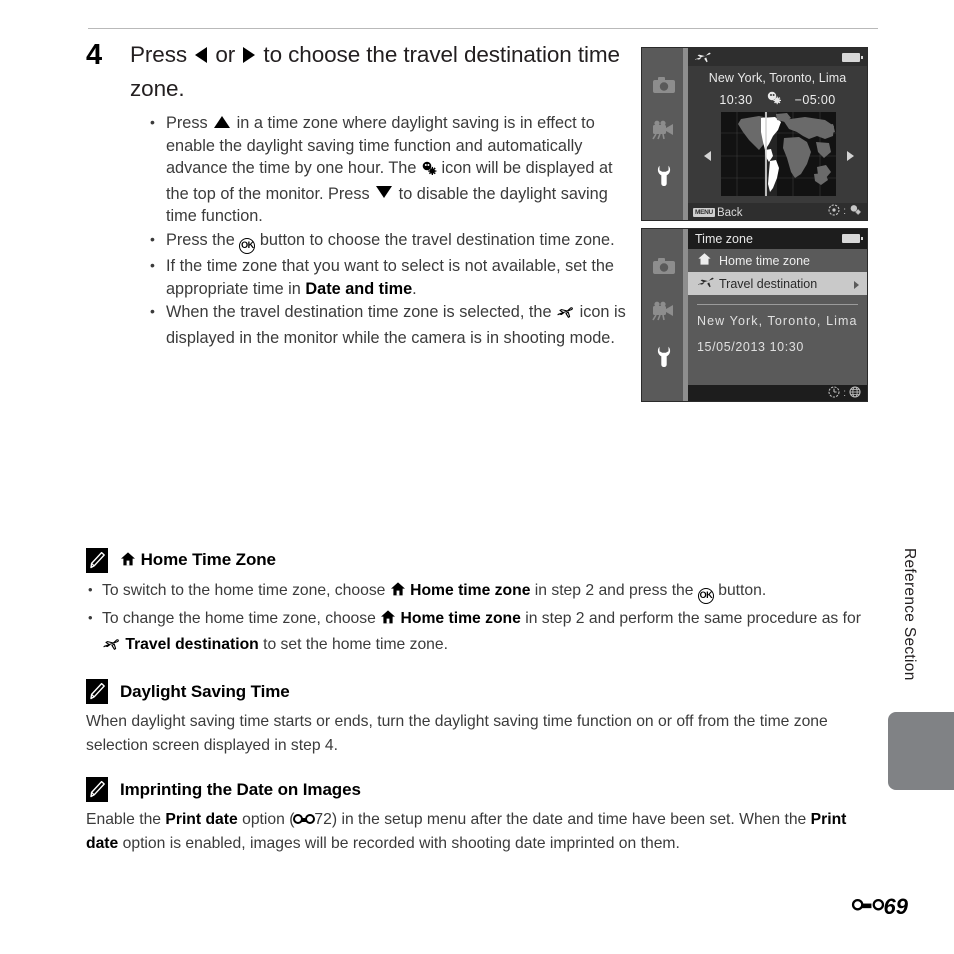 The height and width of the screenshot is (954, 954). I want to click on step-number: 4, so click(94, 55).